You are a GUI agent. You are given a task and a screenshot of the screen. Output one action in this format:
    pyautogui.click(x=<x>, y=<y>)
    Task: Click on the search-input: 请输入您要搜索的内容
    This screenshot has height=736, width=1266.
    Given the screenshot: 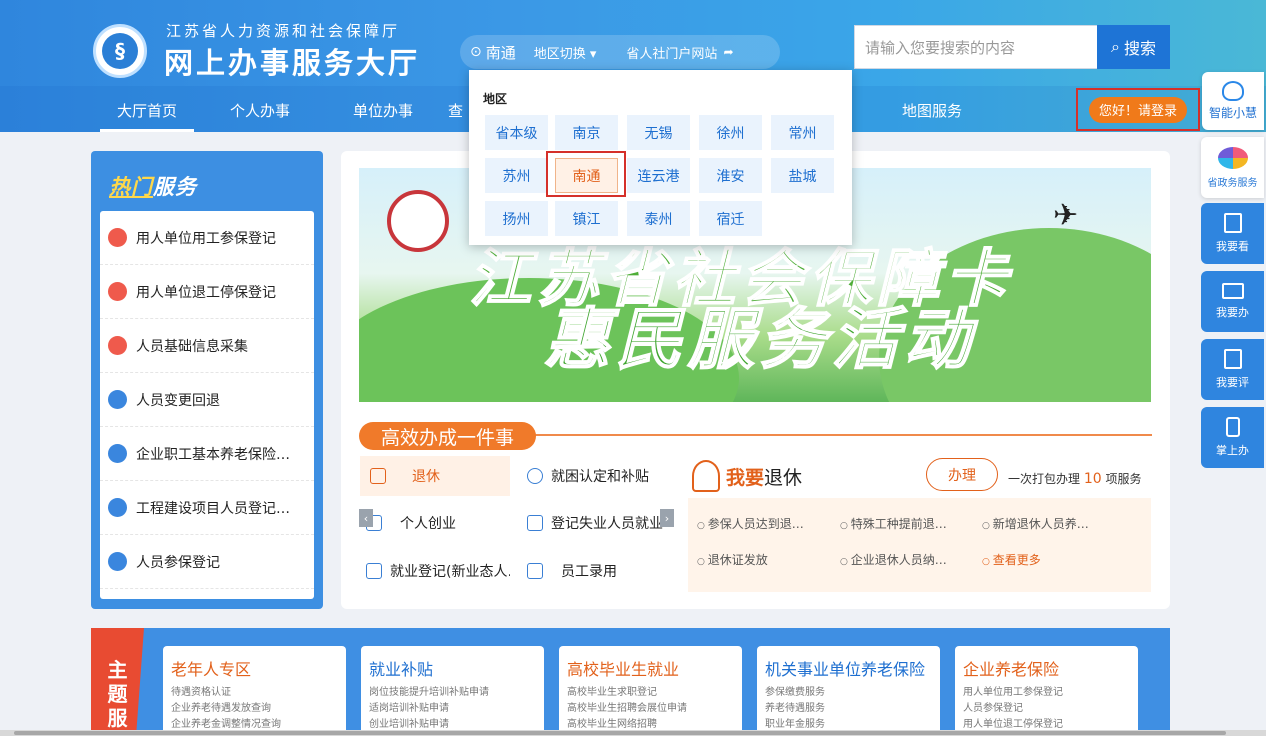 What is the action you would take?
    pyautogui.click(x=976, y=47)
    